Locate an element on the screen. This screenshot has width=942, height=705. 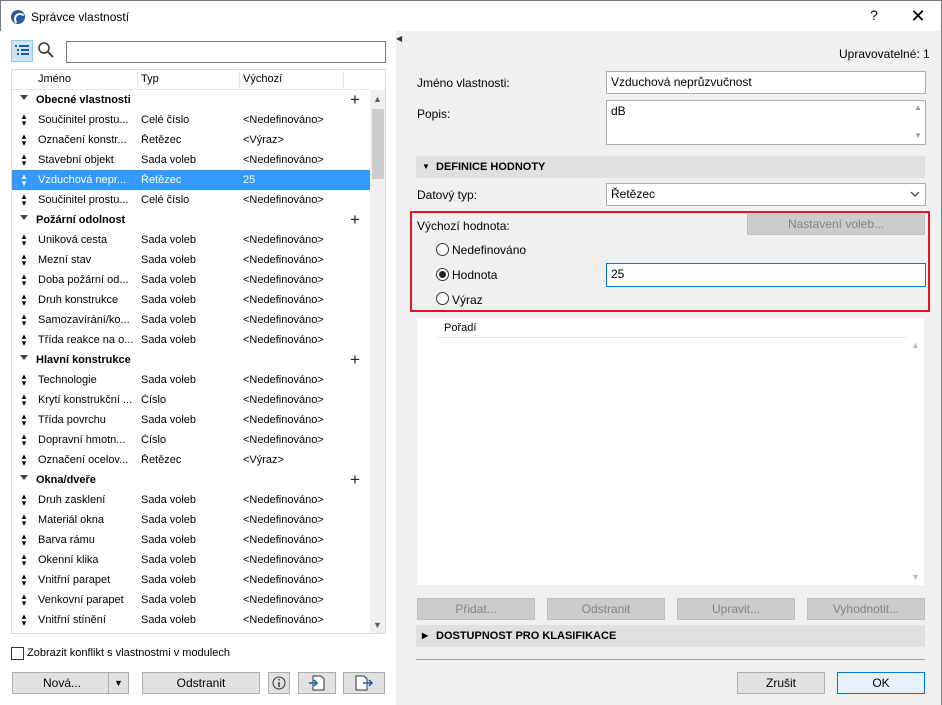
datatype-select: Řetězec is located at coordinates (766, 194).